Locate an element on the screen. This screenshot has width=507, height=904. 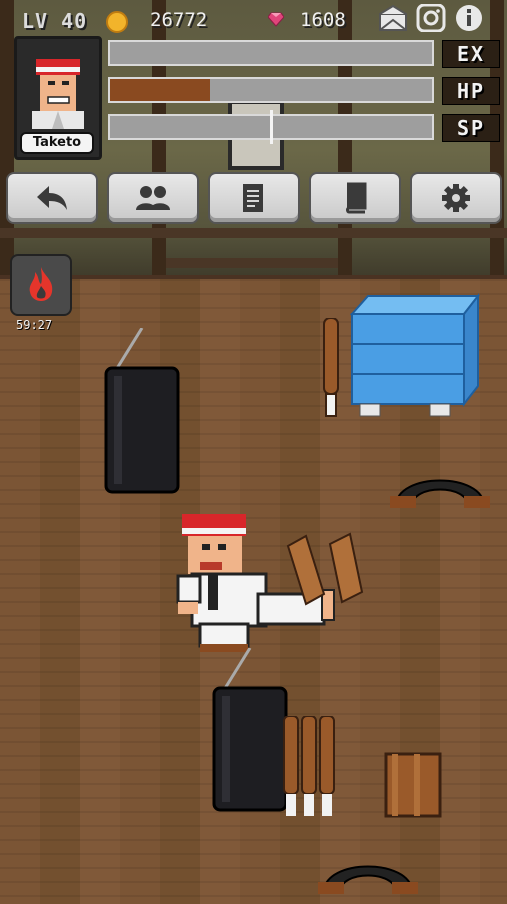
fire-icon is located at coordinates (41, 284).